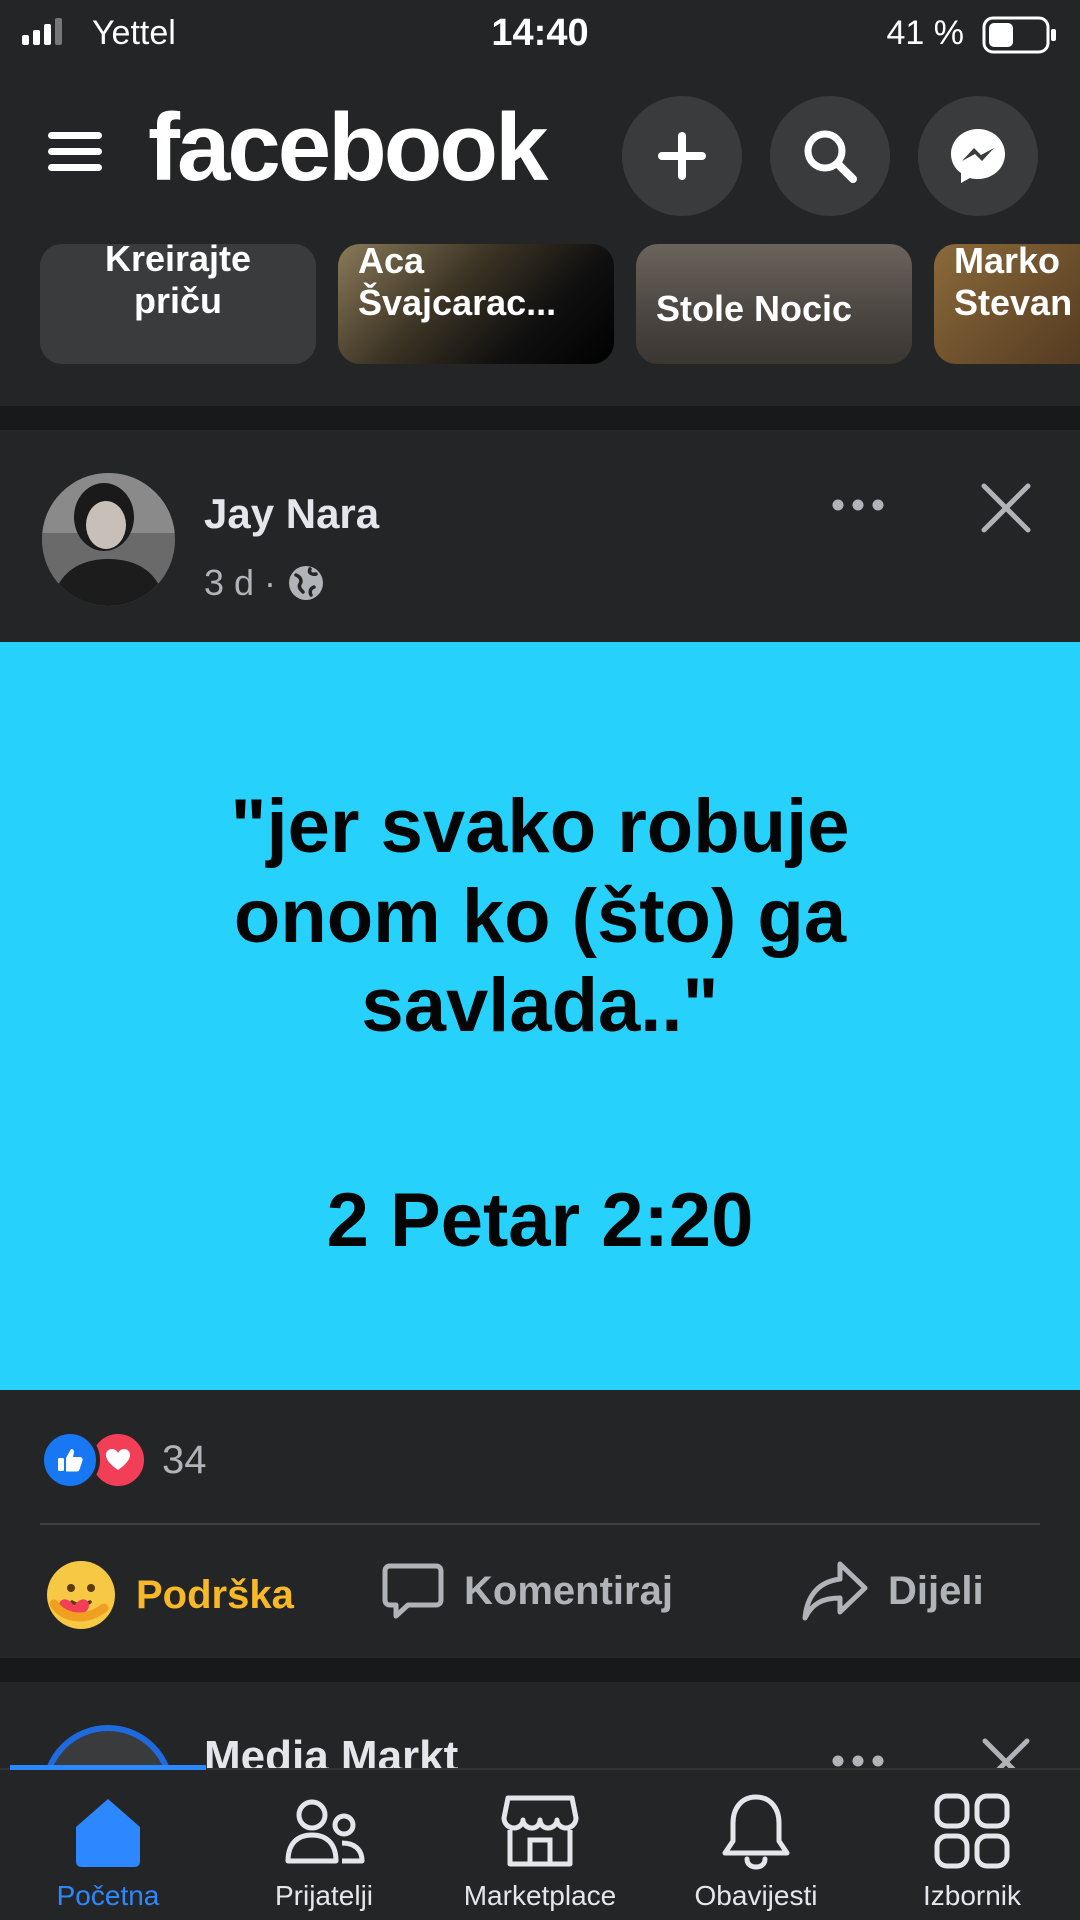 This screenshot has height=1920, width=1080. I want to click on home-icon, so click(108, 1833).